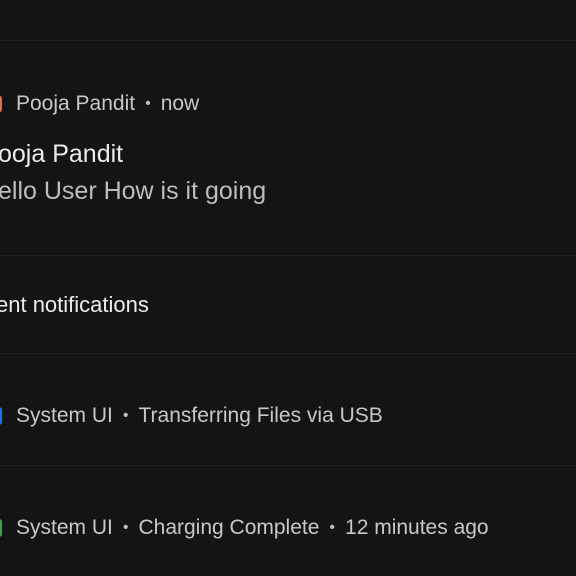 The image size is (576, 576). I want to click on sender-name: Pooja Pandit, so click(76, 103).